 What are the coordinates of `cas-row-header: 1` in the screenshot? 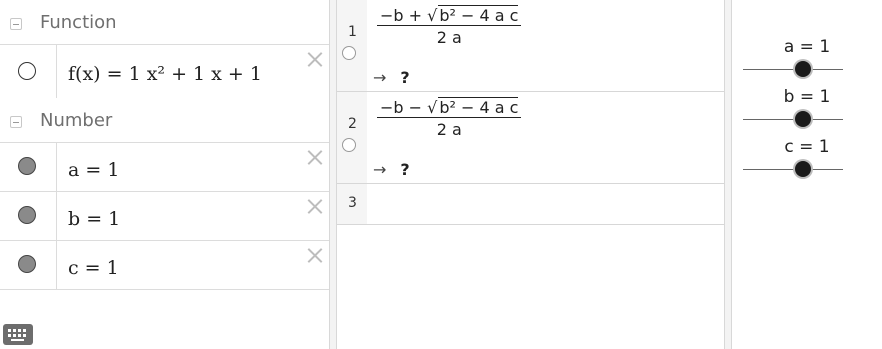 It's located at (352, 45).